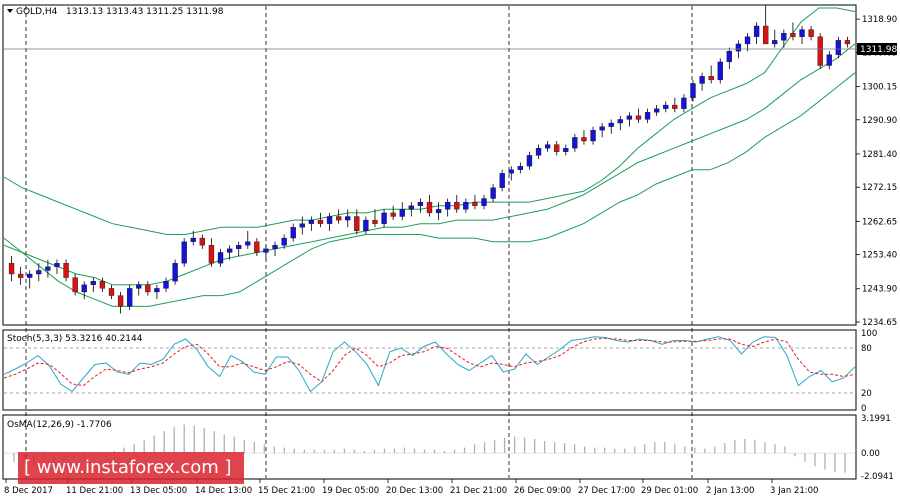 Image resolution: width=900 pixels, height=504 pixels. What do you see at coordinates (350, 491) in the screenshot?
I see `x-tick-label-5: 19 Dec 05:00` at bounding box center [350, 491].